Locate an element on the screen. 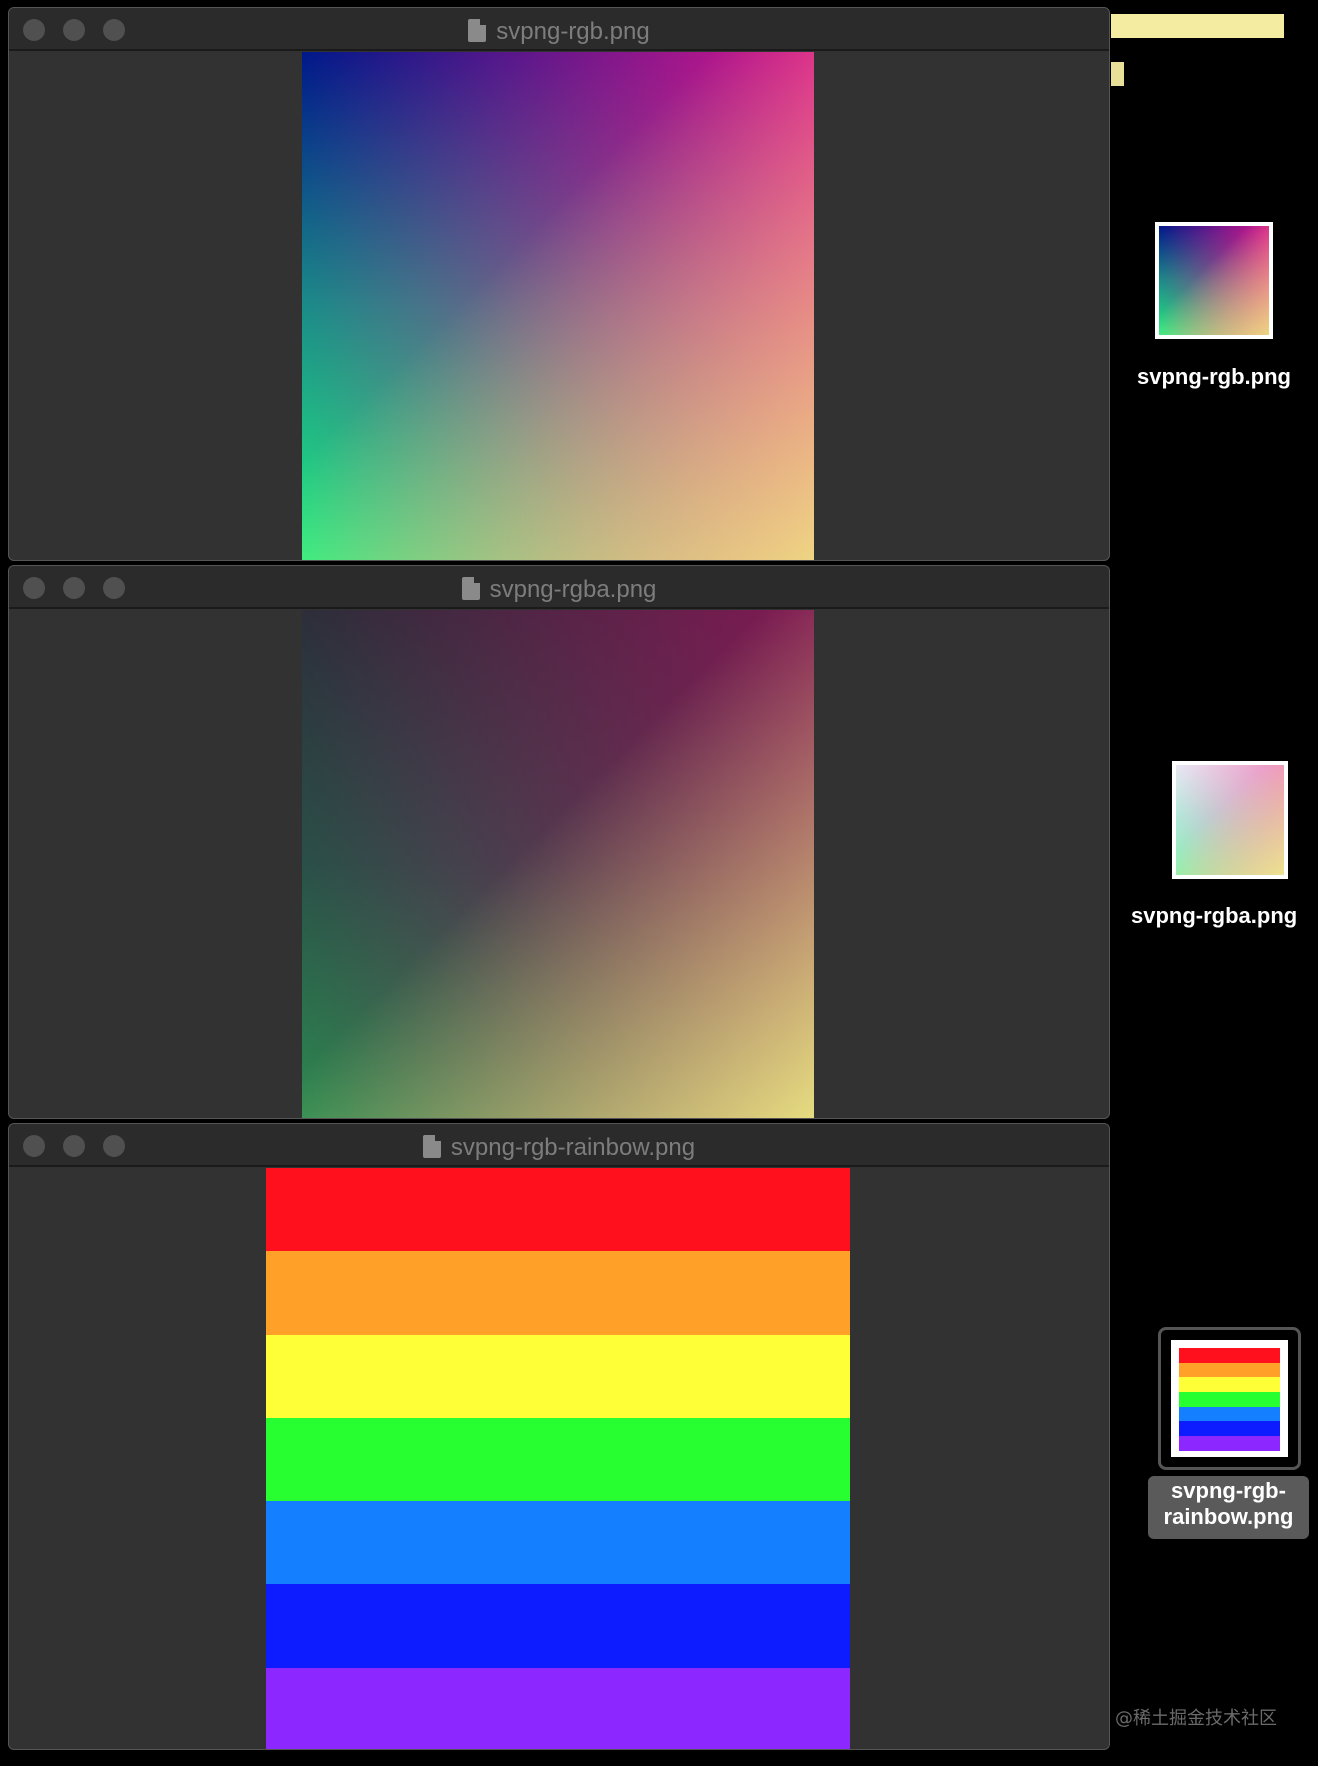 The image size is (1318, 1766). label-line: rainbow.png is located at coordinates (1228, 1516).